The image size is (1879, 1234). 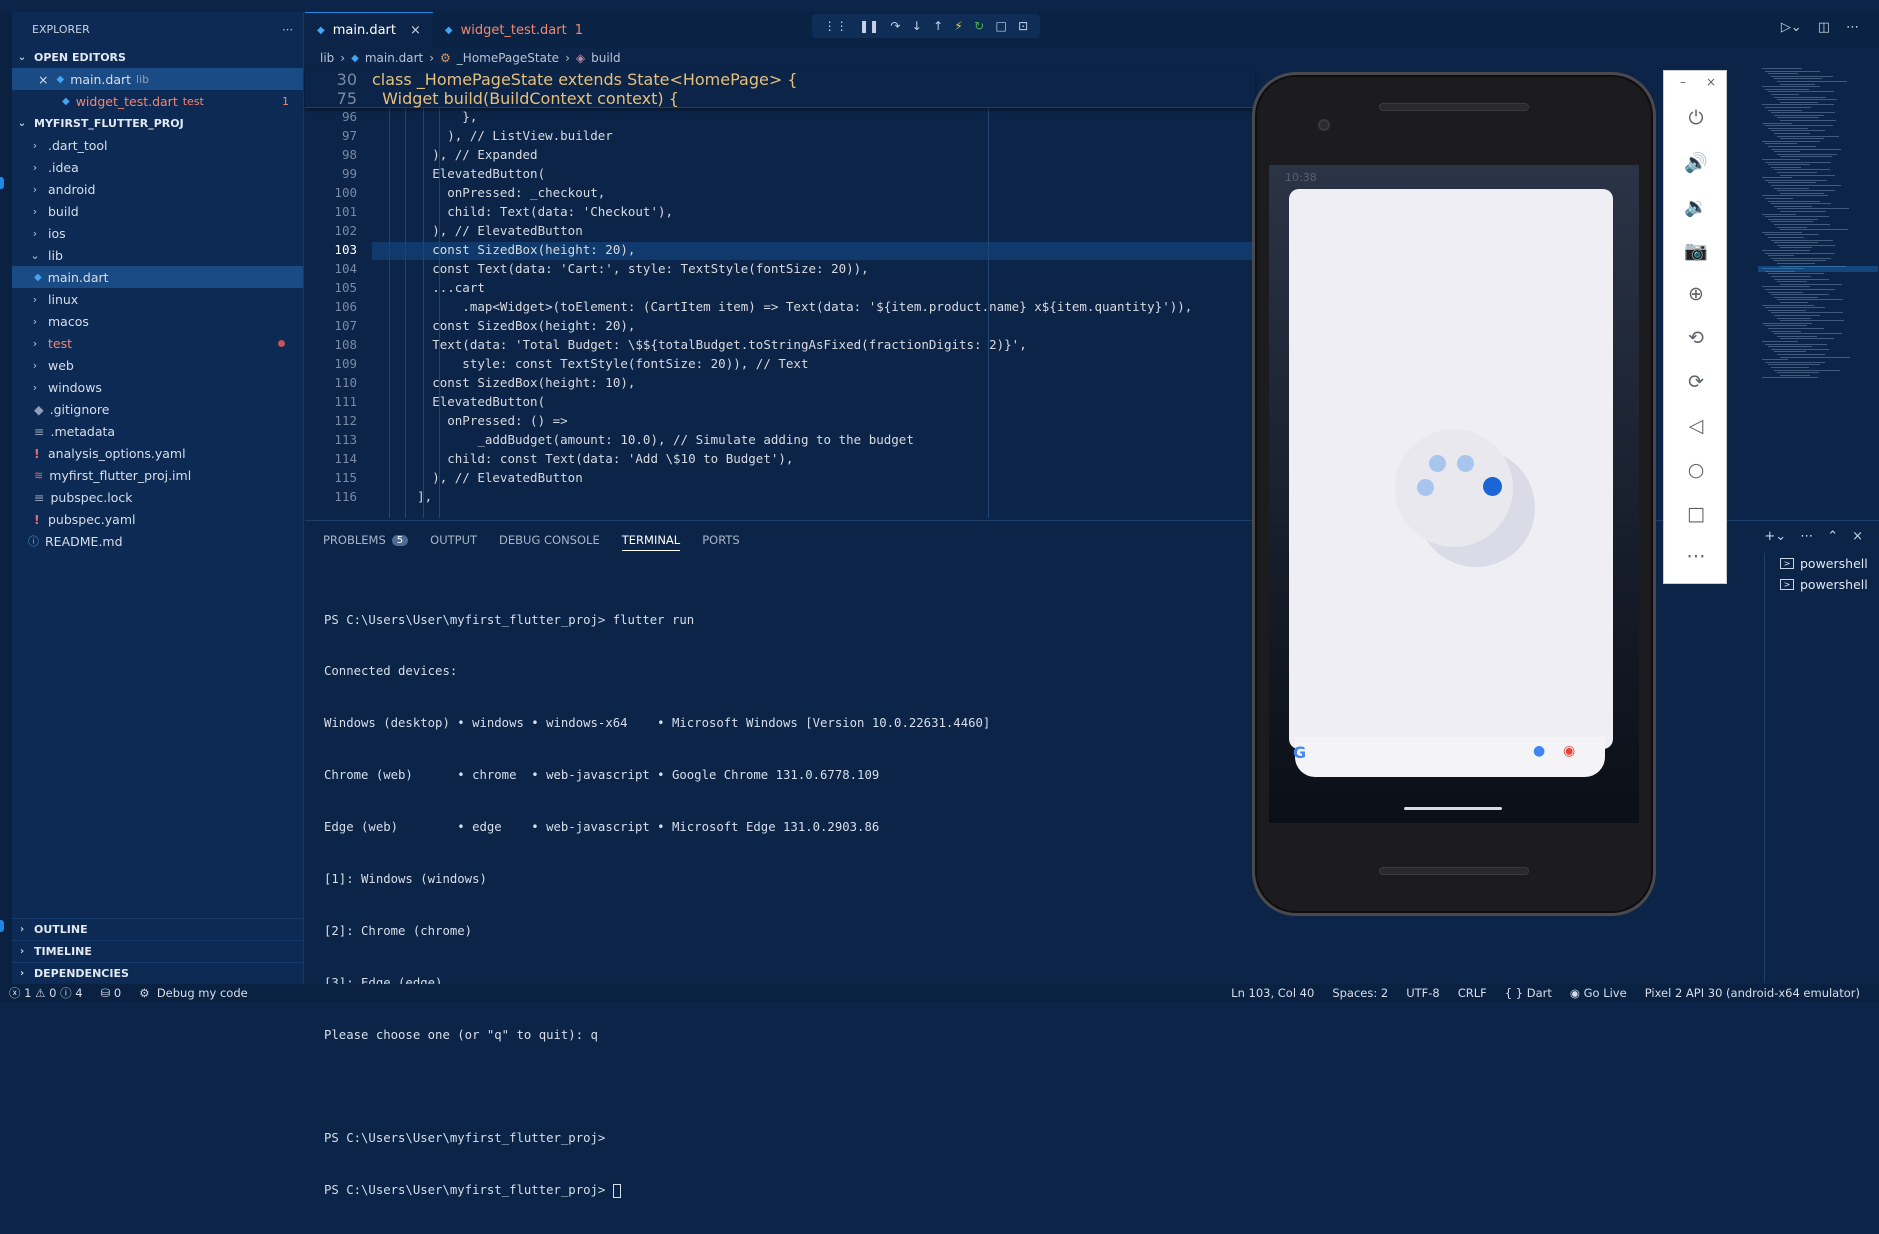 I want to click on split-editor-icon: ◫, so click(x=1824, y=27).